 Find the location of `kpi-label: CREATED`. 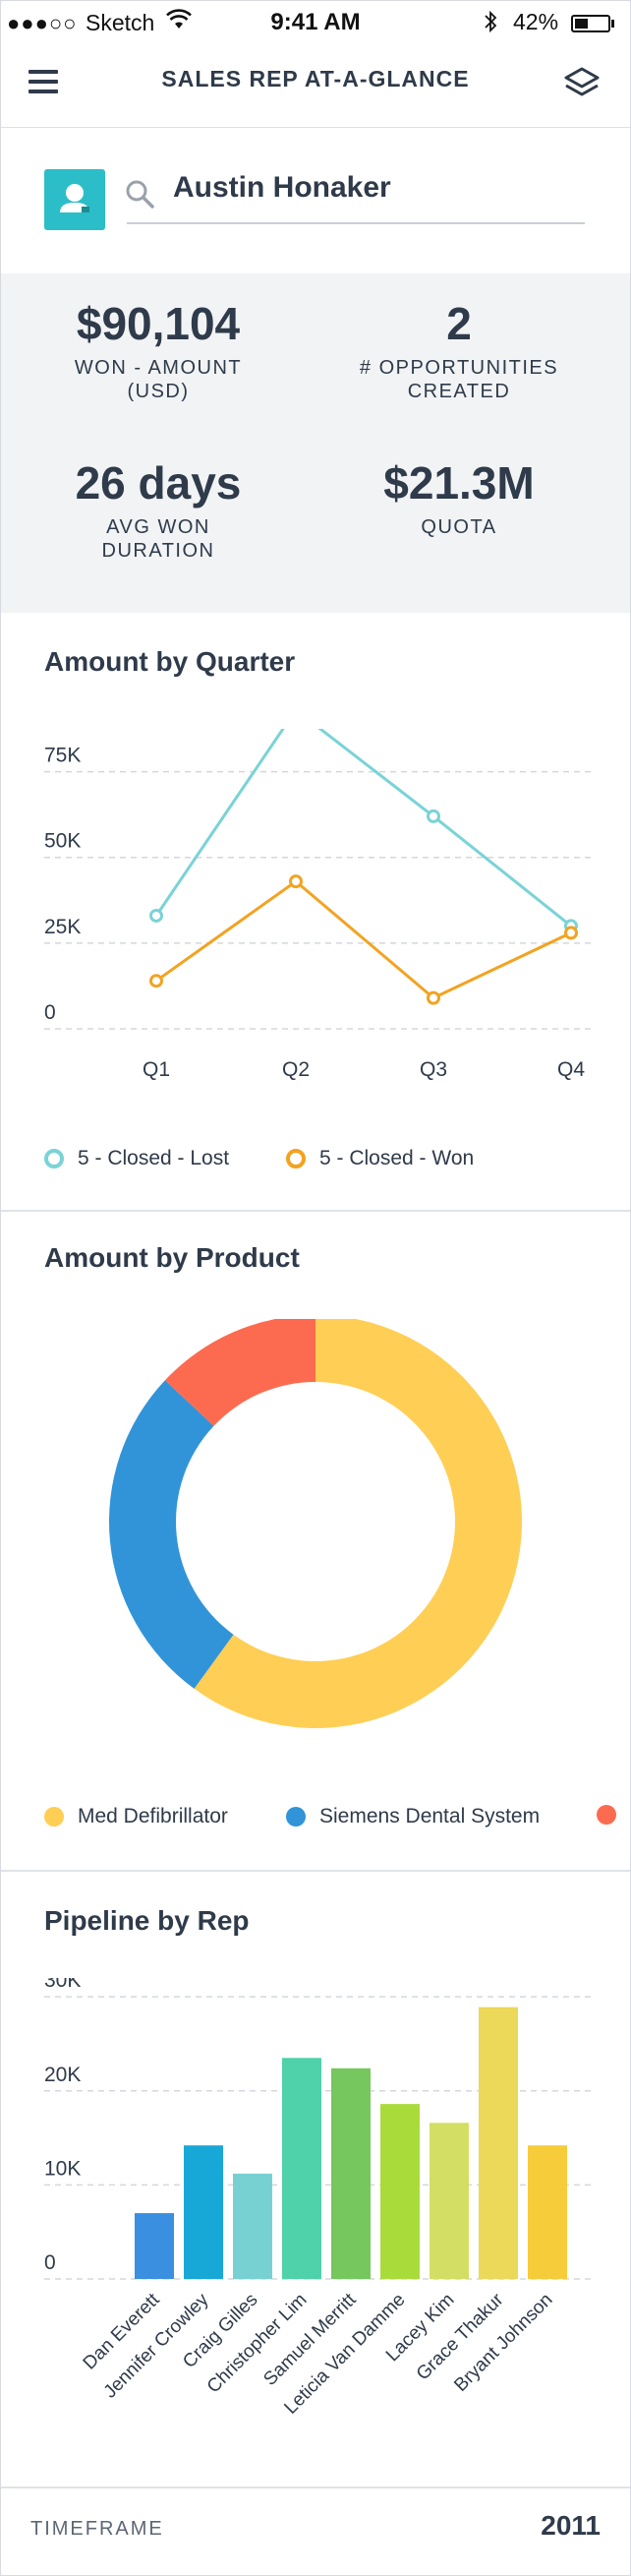

kpi-label: CREATED is located at coordinates (459, 391).